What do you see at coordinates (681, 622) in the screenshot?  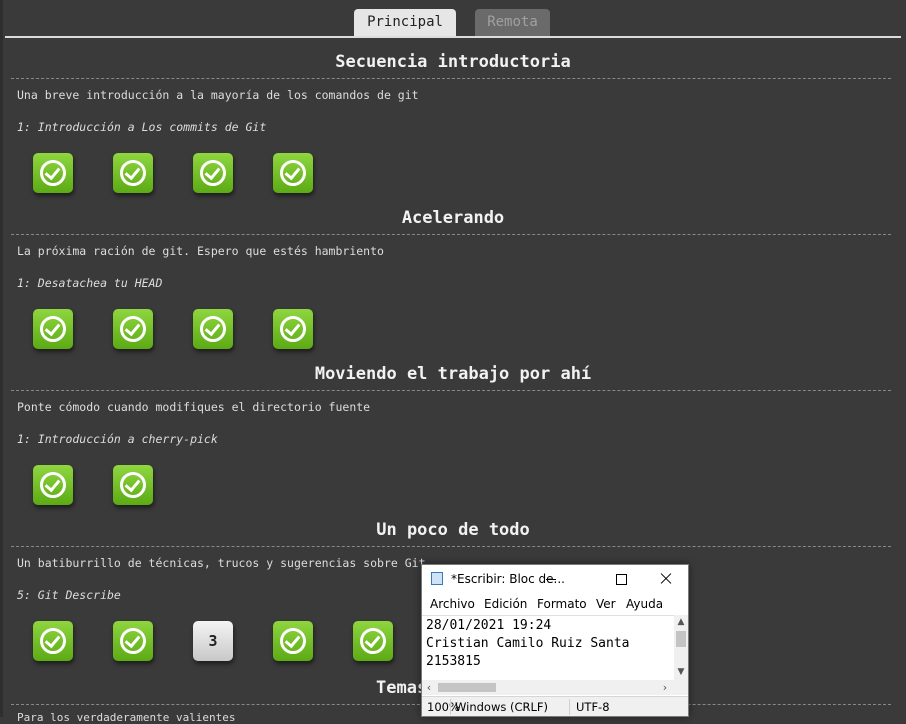 I see `scroll-up-icon: ▲` at bounding box center [681, 622].